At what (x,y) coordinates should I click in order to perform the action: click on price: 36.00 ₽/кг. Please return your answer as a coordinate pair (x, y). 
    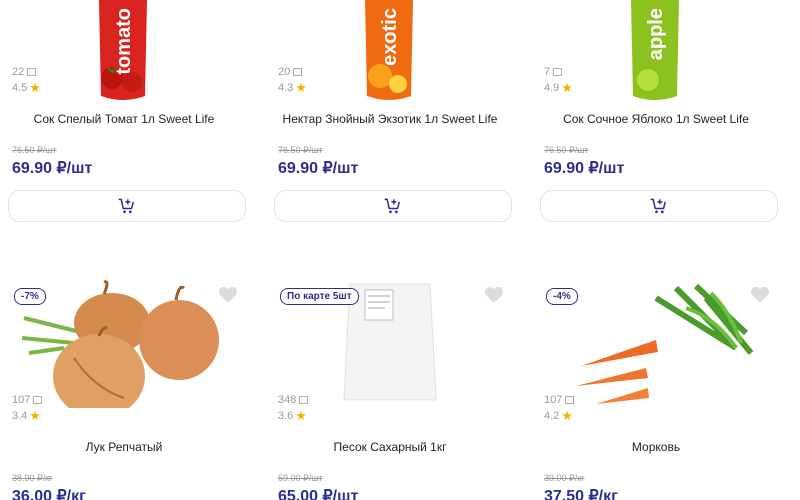
    Looking at the image, I should click on (49, 494).